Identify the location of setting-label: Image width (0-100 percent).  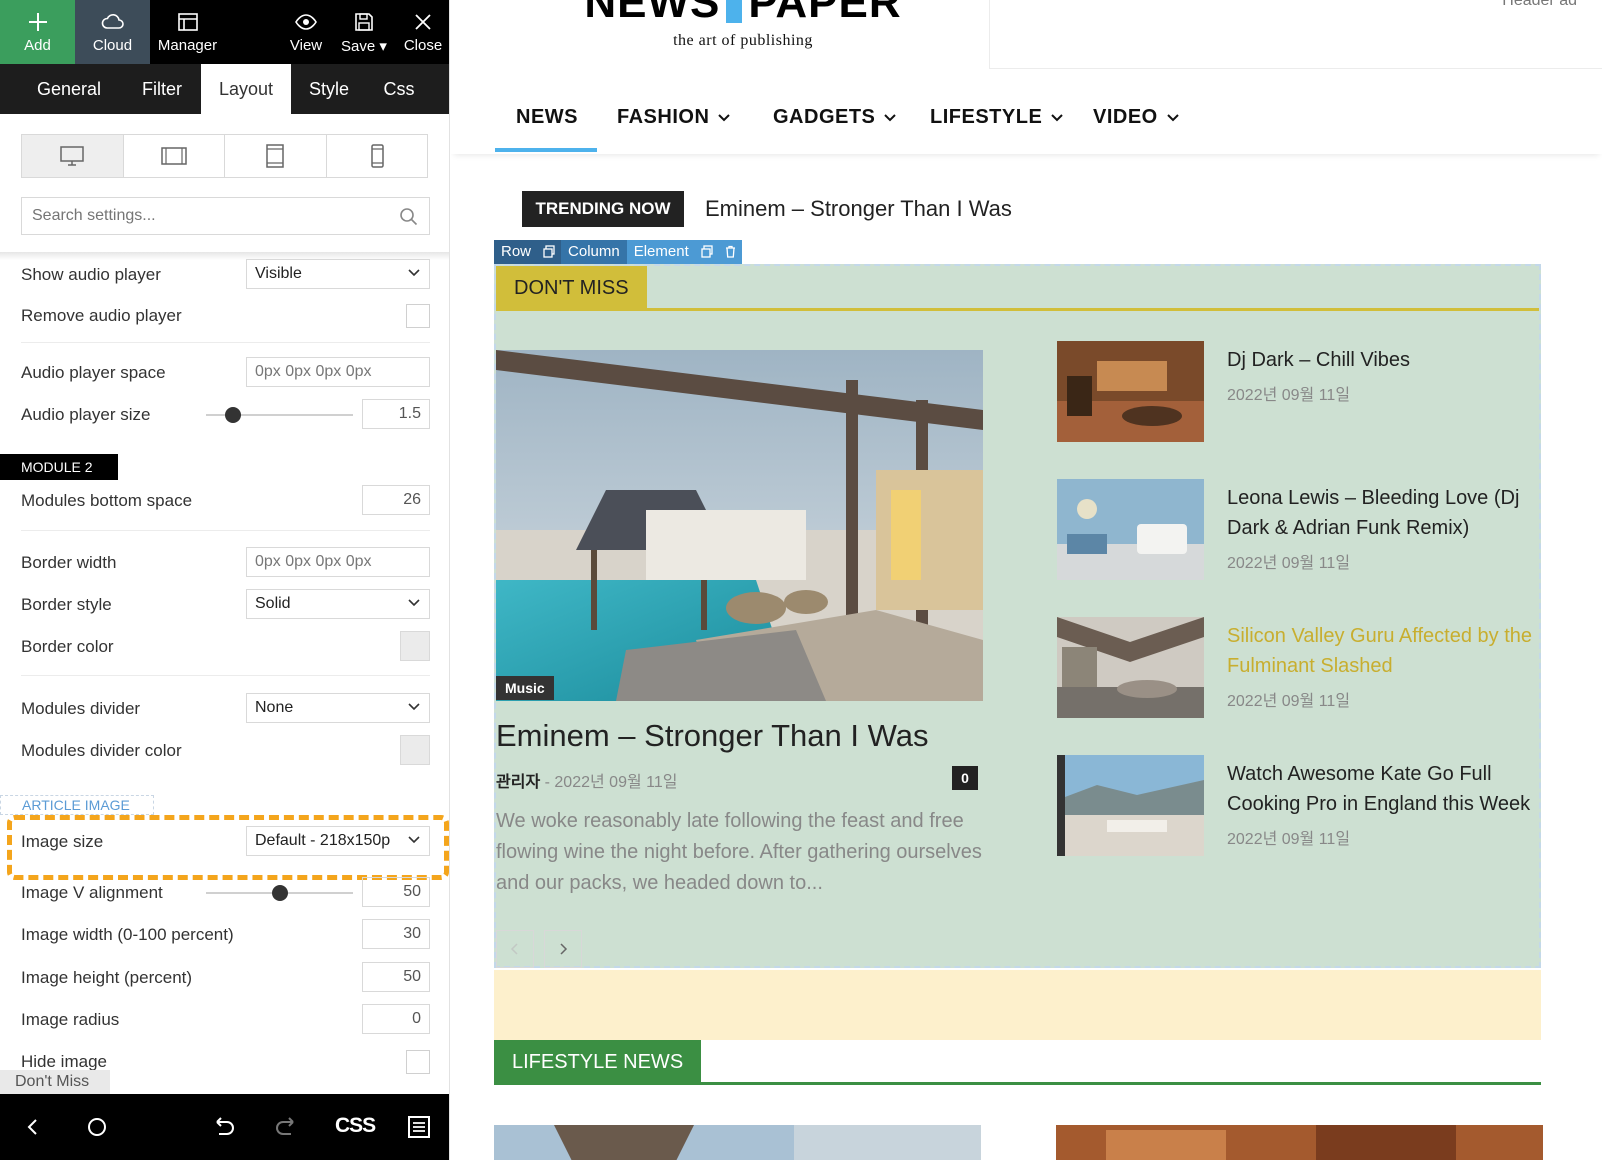
(127, 934).